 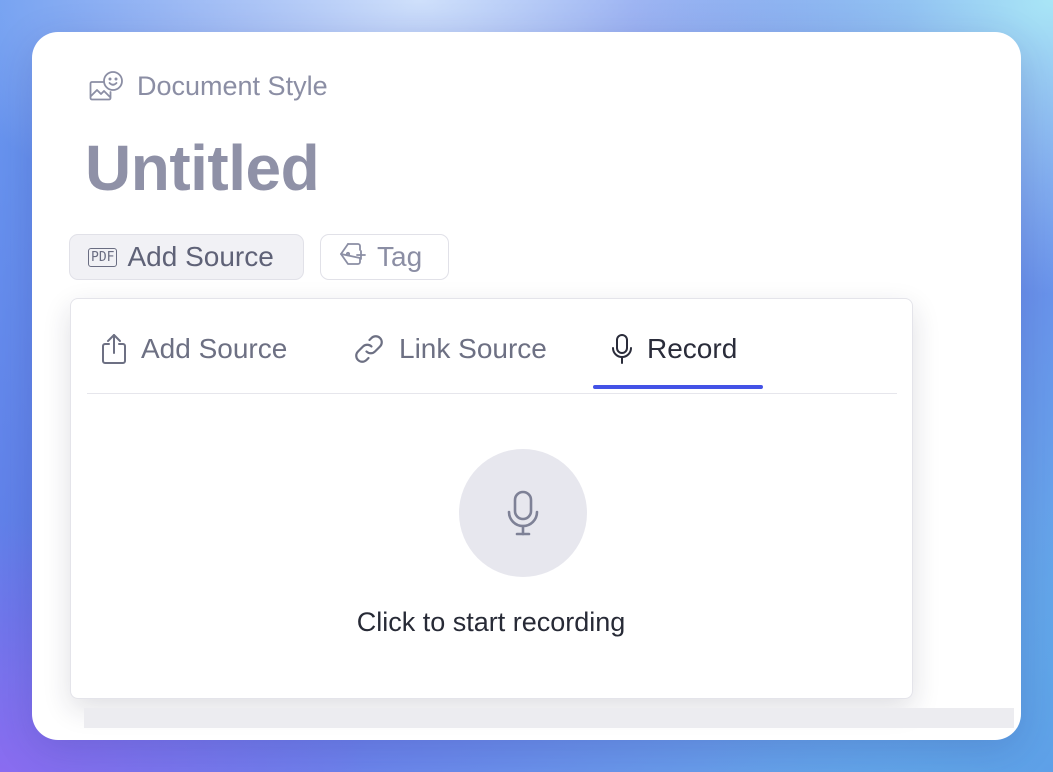 What do you see at coordinates (491, 622) in the screenshot?
I see `record-hint-text: Click to start recording` at bounding box center [491, 622].